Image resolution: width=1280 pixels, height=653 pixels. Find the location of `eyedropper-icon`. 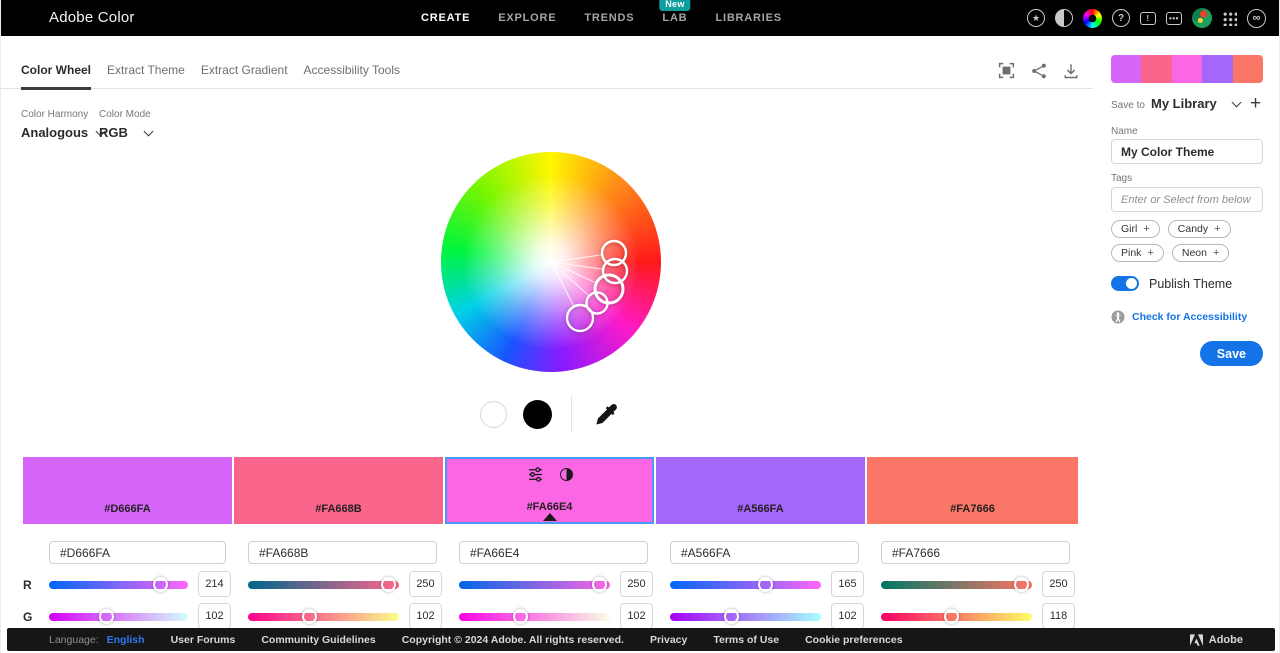

eyedropper-icon is located at coordinates (606, 414).